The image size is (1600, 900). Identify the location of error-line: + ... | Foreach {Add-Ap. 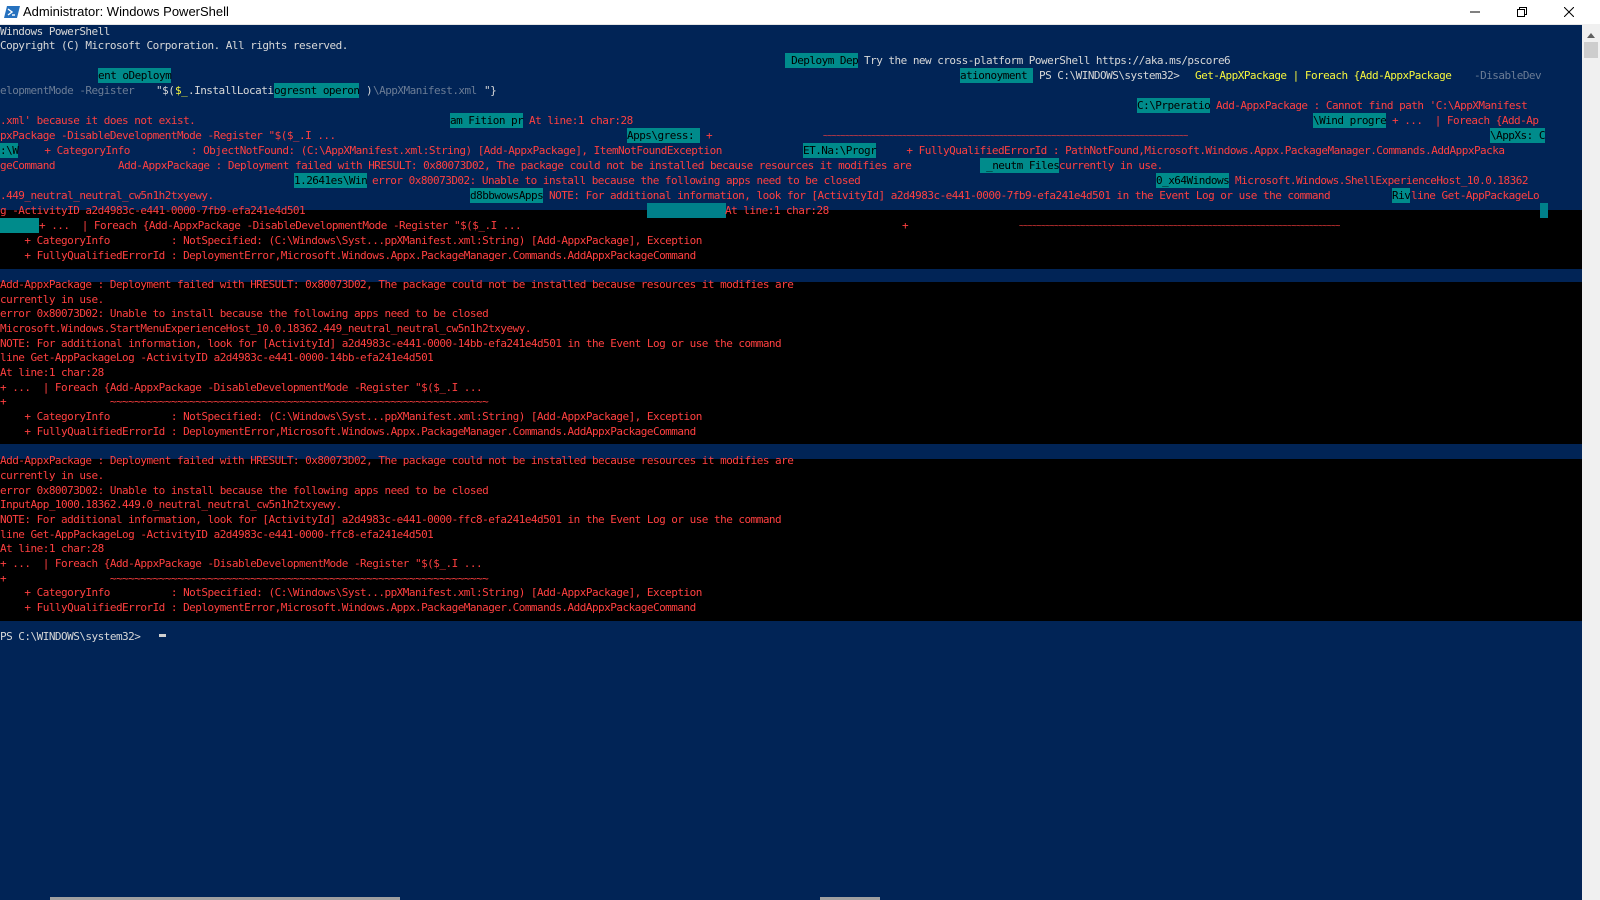
(1465, 120).